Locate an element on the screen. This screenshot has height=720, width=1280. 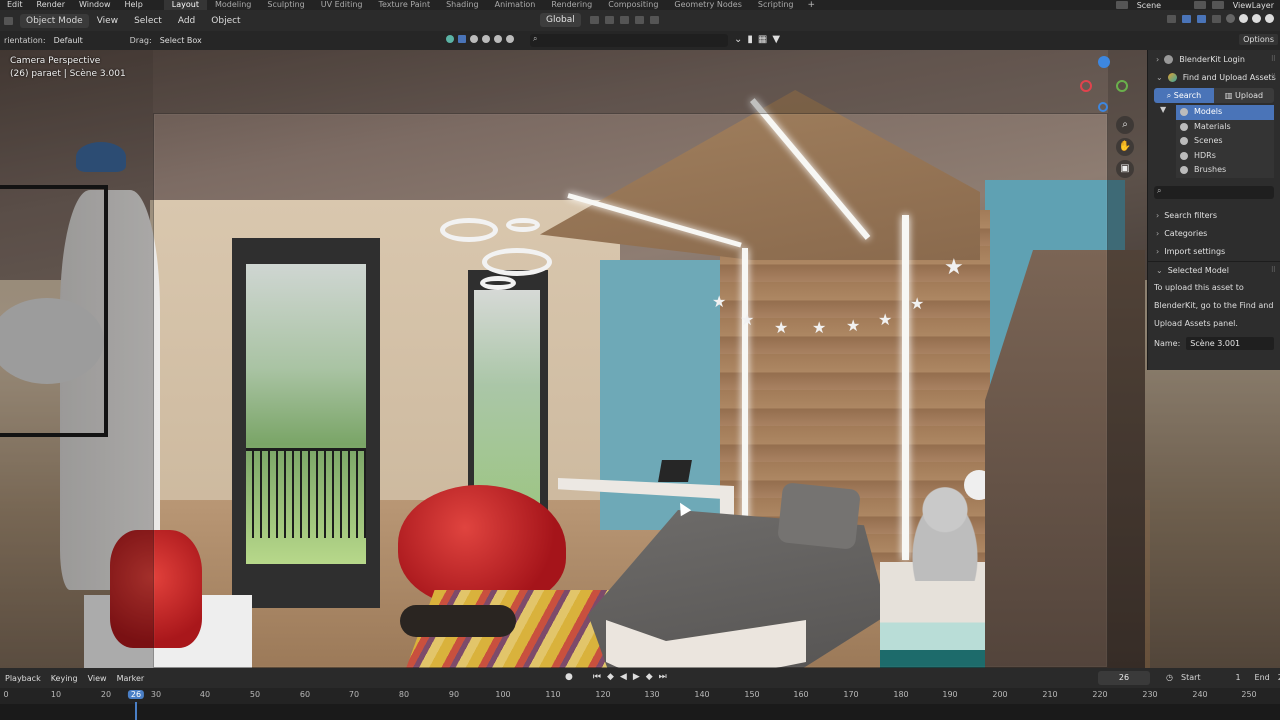
add-menu: Add is located at coordinates (186, 21).